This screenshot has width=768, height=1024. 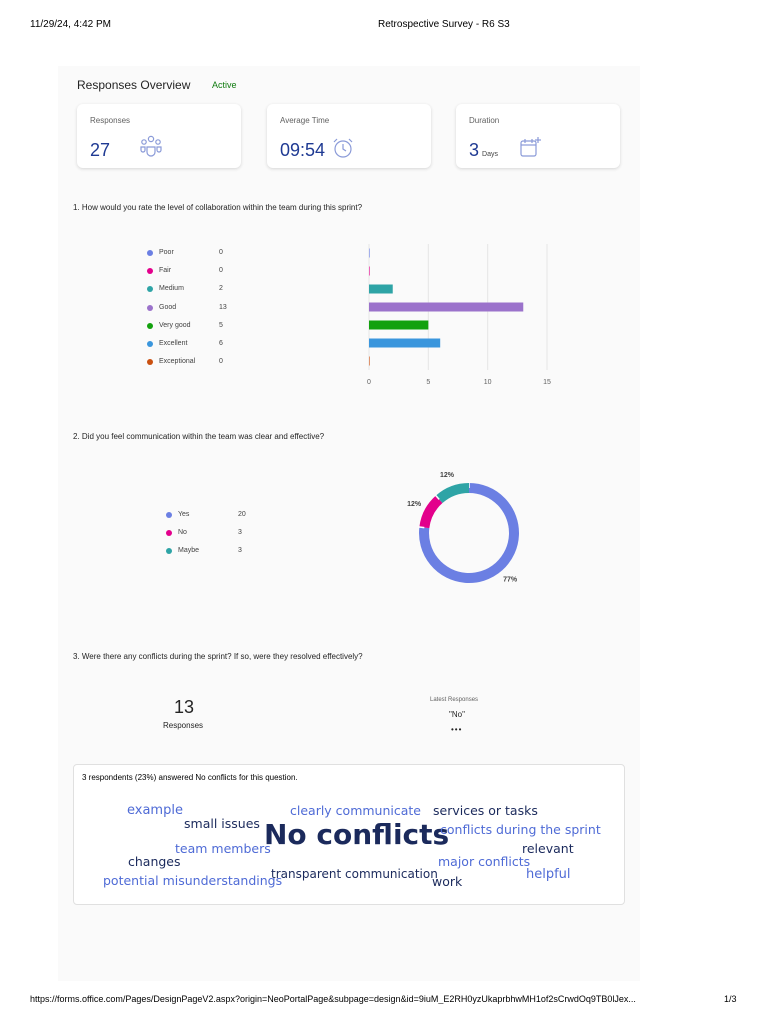 I want to click on x-tick-label: 10, so click(x=488, y=382).